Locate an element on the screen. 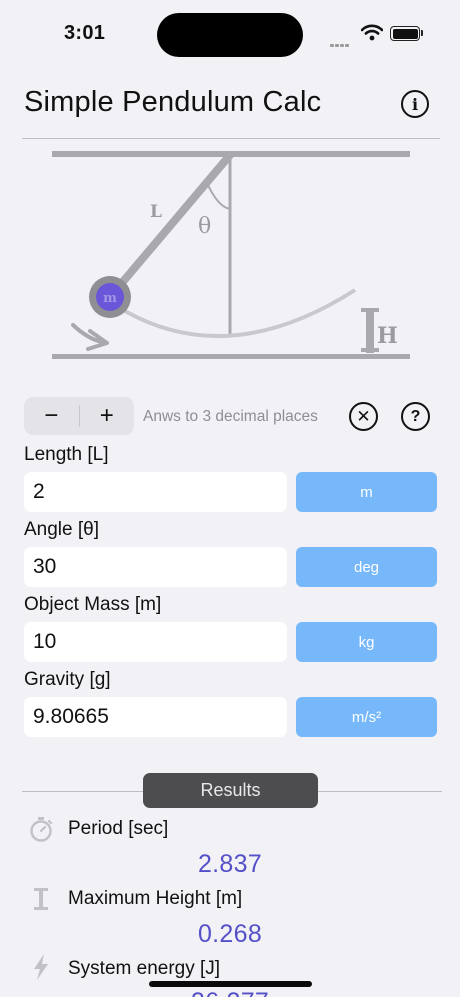 This screenshot has height=997, width=460. question-circle-icon: ? is located at coordinates (415, 416).